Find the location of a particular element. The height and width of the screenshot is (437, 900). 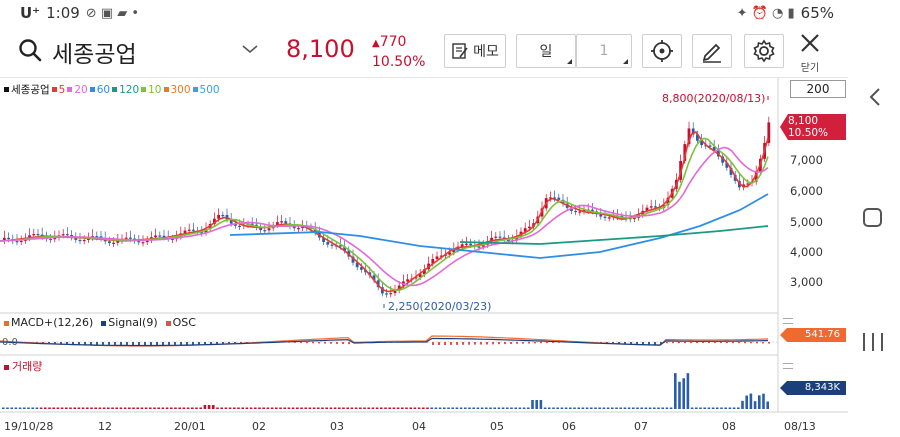

period-select: 일 is located at coordinates (546, 51).